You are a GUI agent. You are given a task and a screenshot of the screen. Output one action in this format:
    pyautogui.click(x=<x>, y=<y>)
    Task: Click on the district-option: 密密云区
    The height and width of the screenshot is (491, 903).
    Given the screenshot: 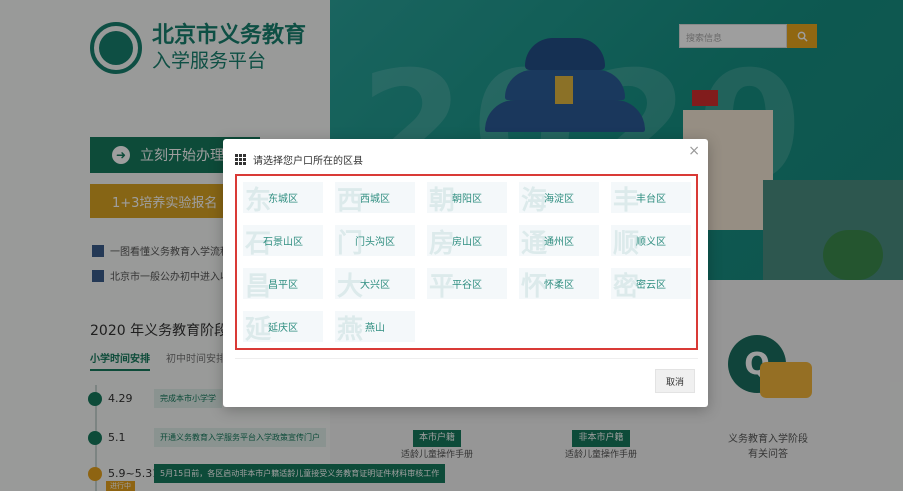 What is the action you would take?
    pyautogui.click(x=651, y=283)
    